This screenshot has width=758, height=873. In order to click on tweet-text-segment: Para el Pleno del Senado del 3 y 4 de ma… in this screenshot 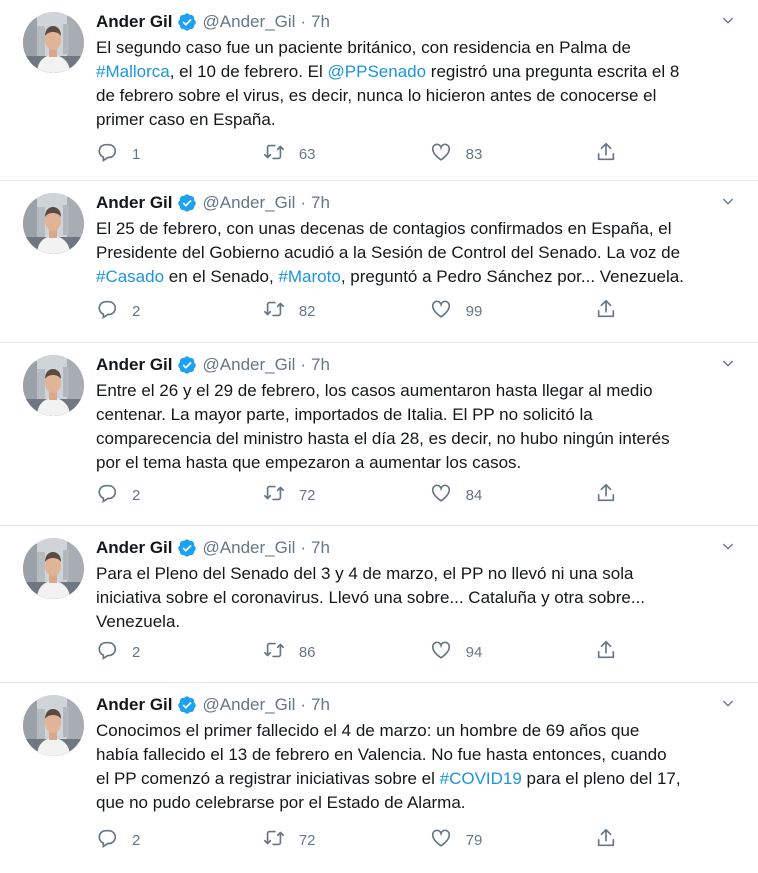, I will do `click(365, 573)`.